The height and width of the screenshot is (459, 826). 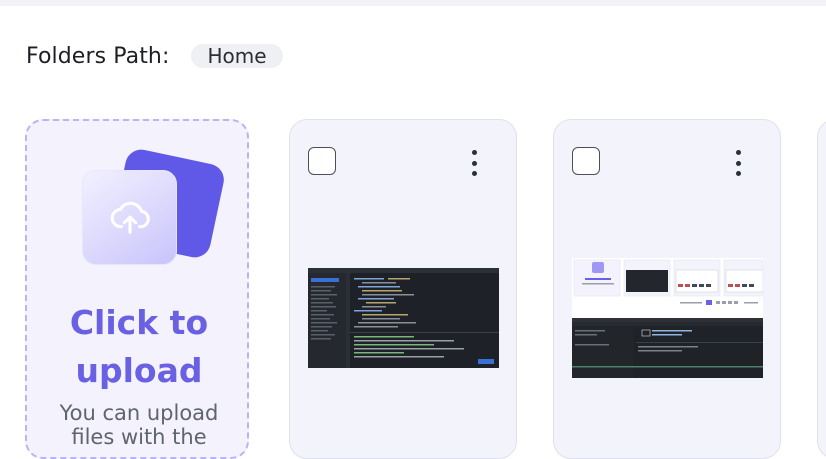 What do you see at coordinates (139, 347) in the screenshot?
I see `upload-title: Click to upload` at bounding box center [139, 347].